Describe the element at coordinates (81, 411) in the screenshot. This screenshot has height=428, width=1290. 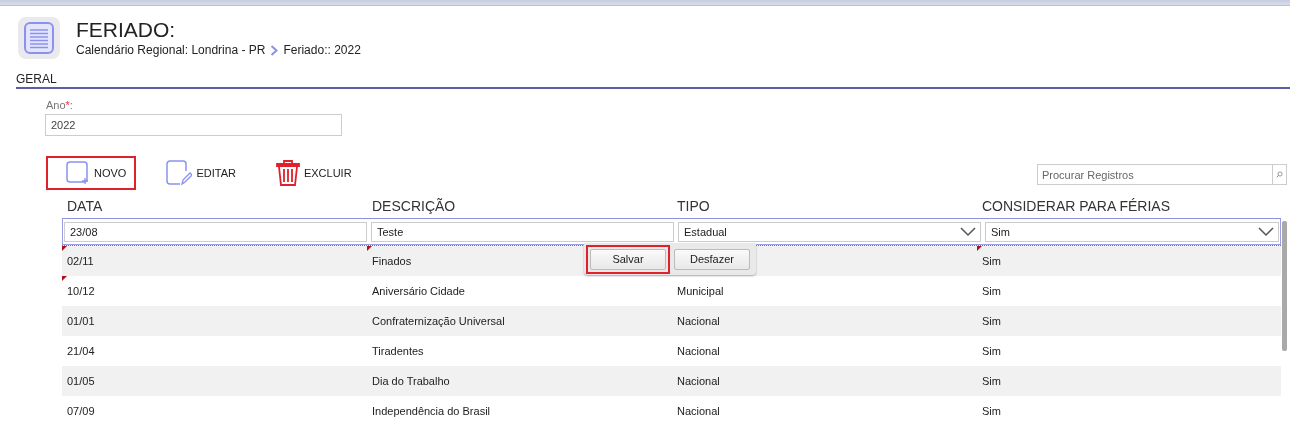
I see `table-cell: 07/09` at that location.